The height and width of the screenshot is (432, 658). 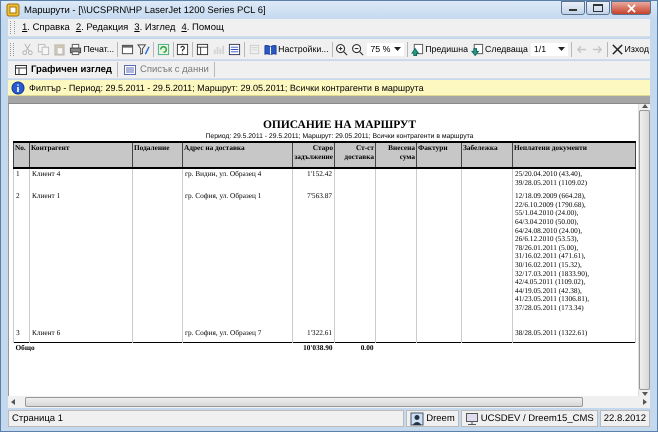 I want to click on open-book-icon, so click(x=271, y=49).